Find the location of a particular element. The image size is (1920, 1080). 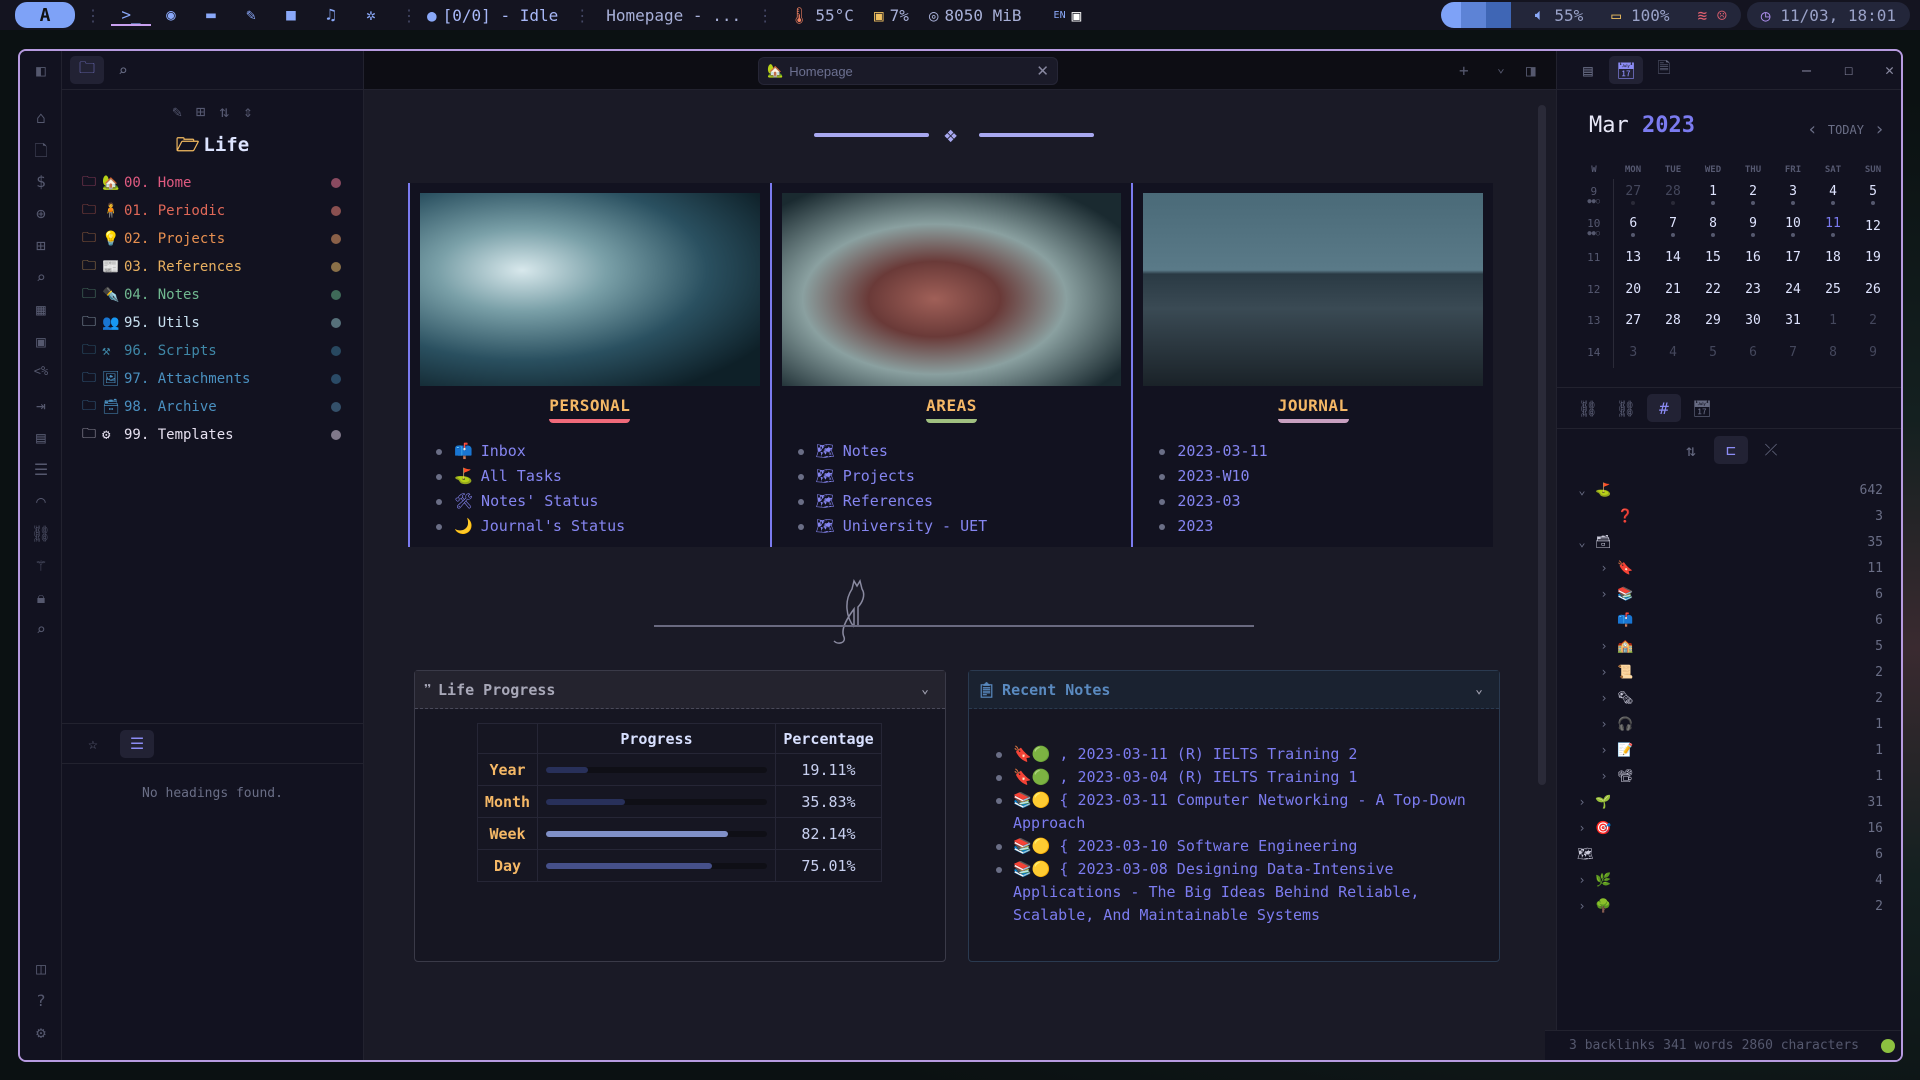

card-link: 🗺 Projects is located at coordinates (959, 476).